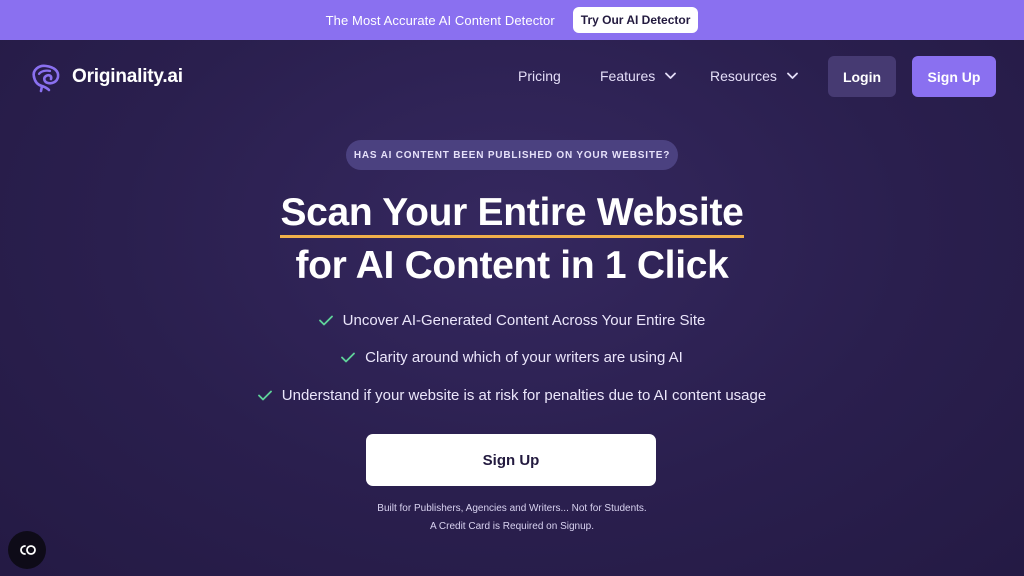  What do you see at coordinates (440, 20) in the screenshot?
I see `announcement-text: The Most Accurate AI Content Detector` at bounding box center [440, 20].